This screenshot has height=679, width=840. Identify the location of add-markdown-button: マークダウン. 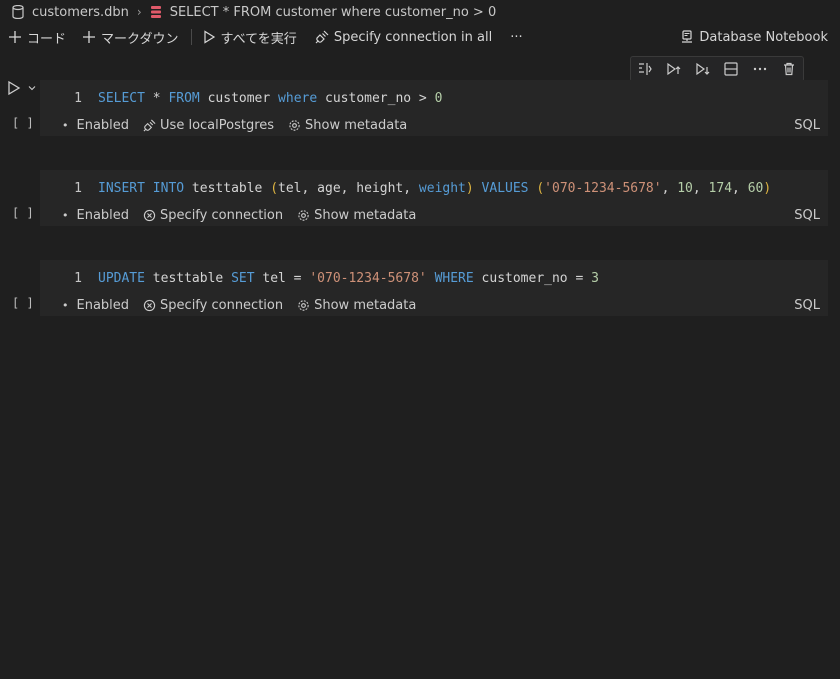
(130, 37).